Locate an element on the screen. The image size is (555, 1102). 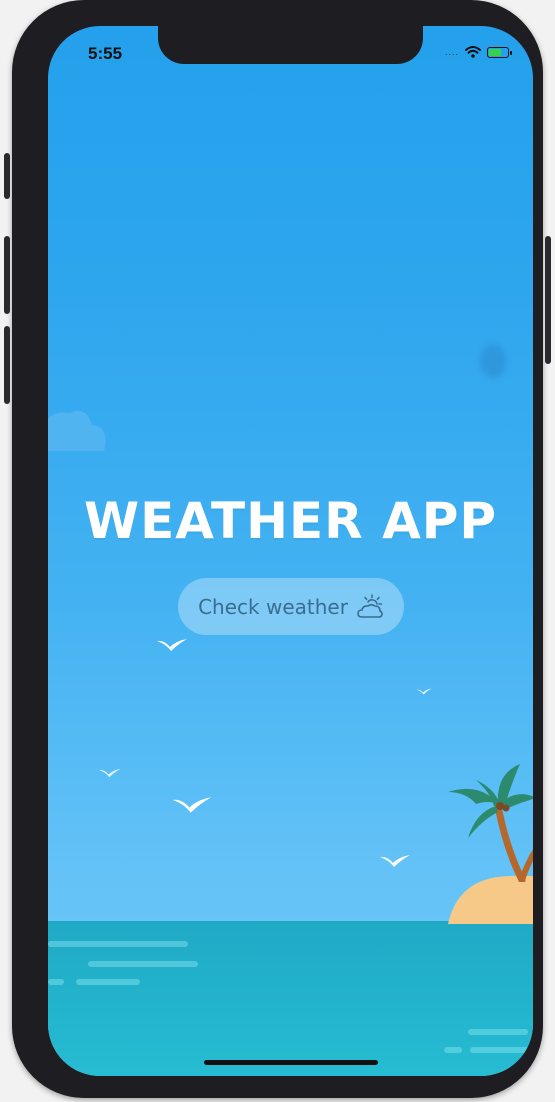
check-weather-button: Check weather is located at coordinates (291, 606).